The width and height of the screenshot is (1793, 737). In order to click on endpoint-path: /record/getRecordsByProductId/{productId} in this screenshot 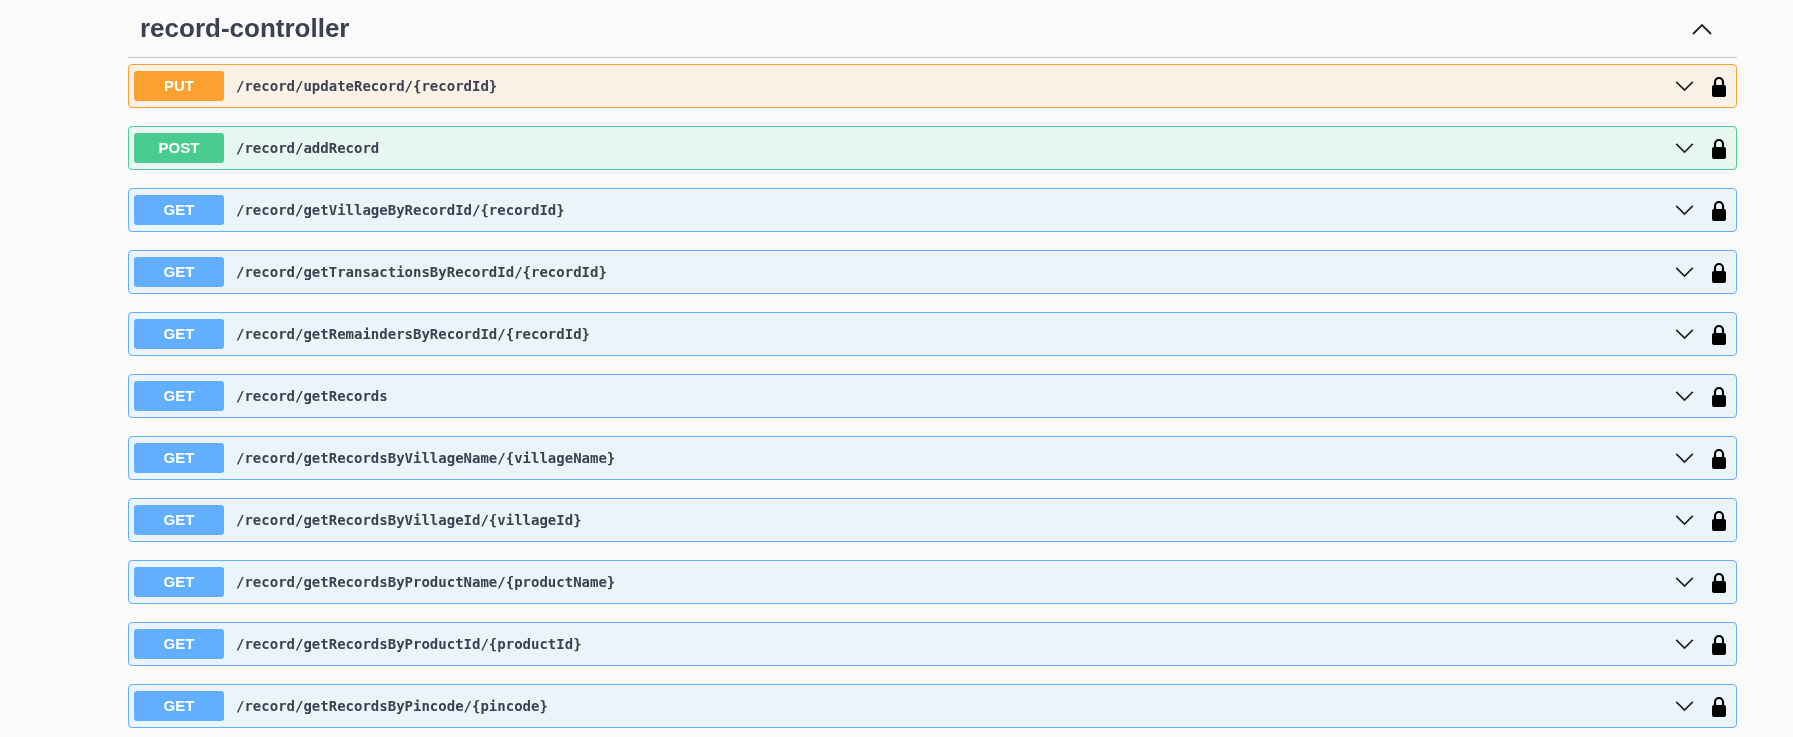, I will do `click(409, 644)`.